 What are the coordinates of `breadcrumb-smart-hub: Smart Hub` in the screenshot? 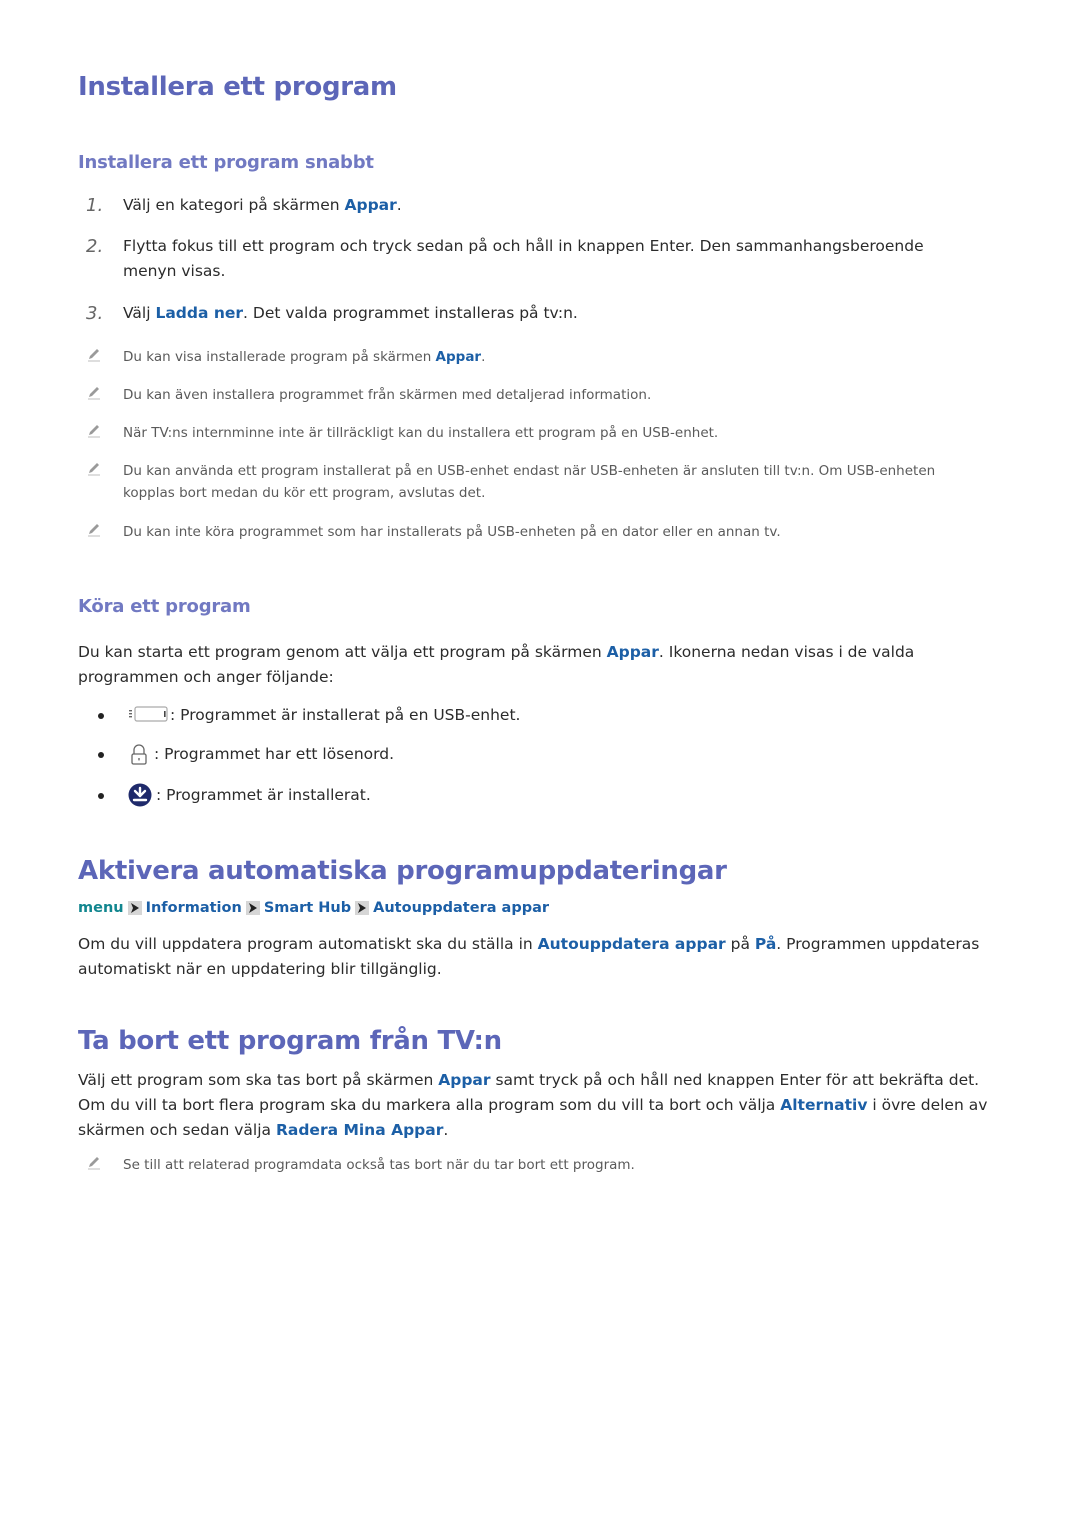 It's located at (307, 908).